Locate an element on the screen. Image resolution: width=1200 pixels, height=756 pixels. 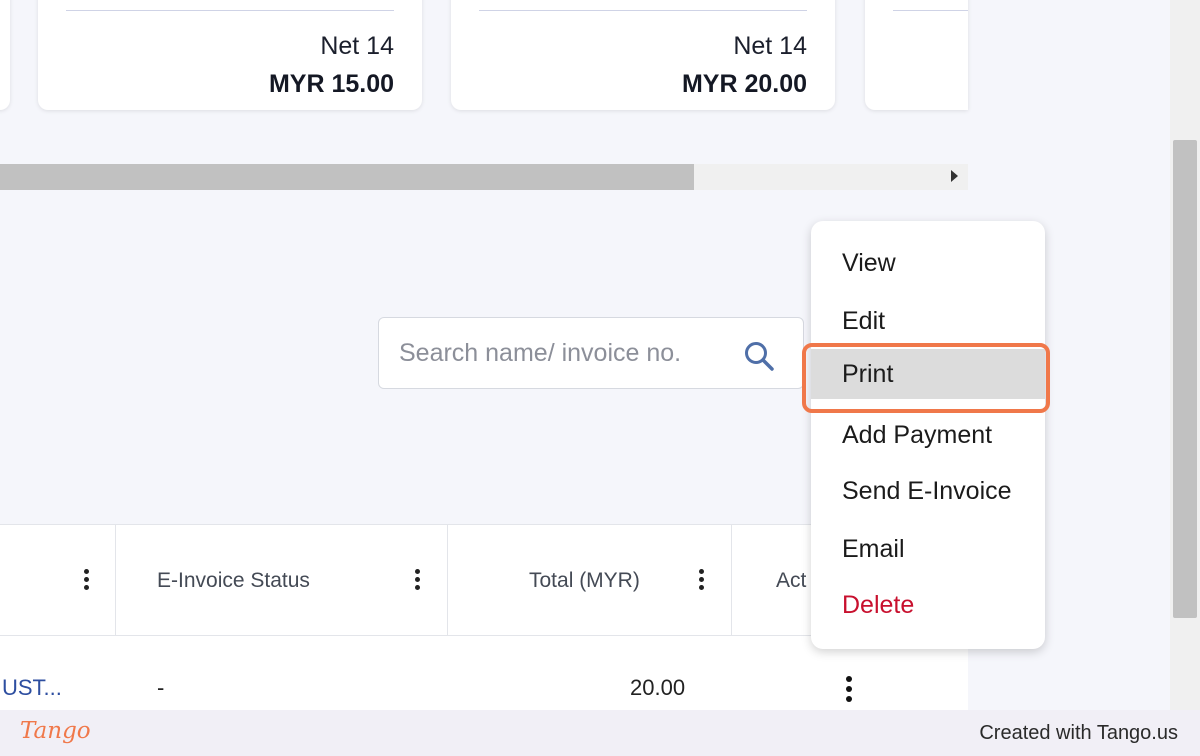
card-amount: MYR 20.00 is located at coordinates (744, 84).